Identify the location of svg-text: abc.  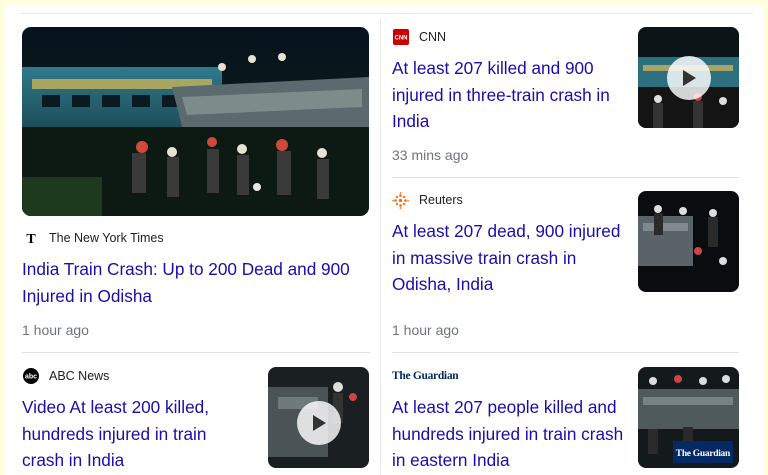
(30, 377).